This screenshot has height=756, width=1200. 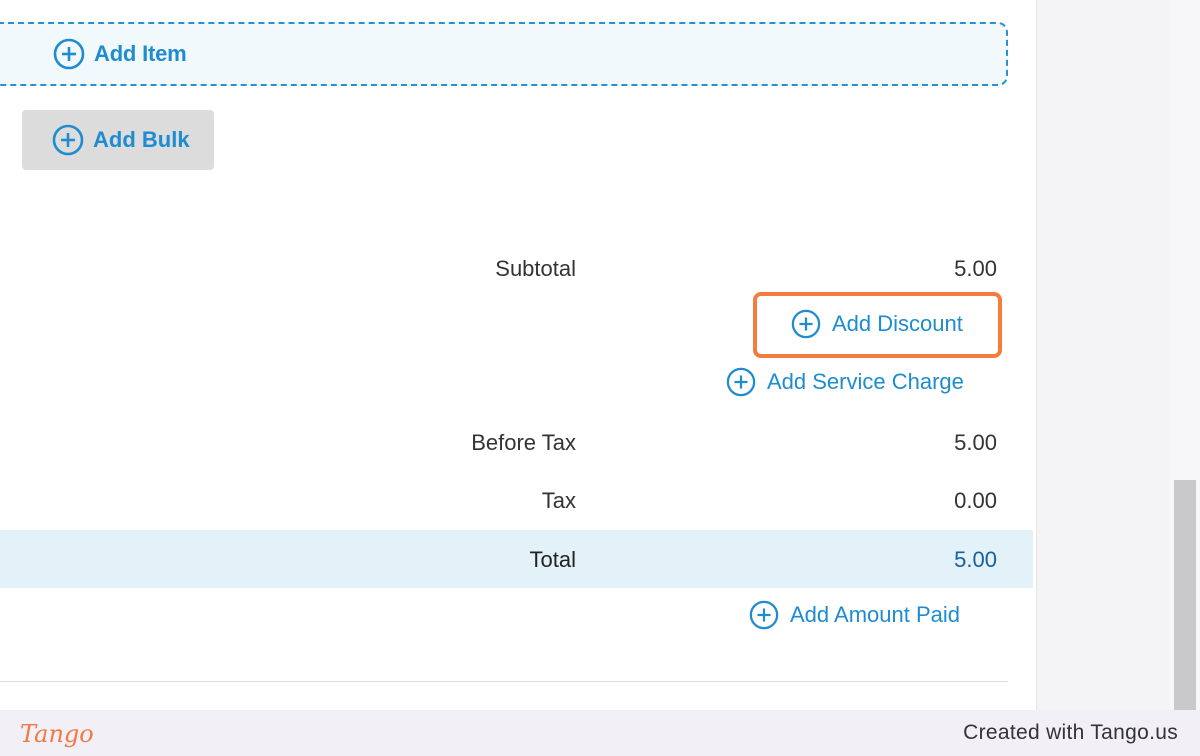 I want to click on add-service-charge-link: Add Service Charge, so click(x=845, y=382).